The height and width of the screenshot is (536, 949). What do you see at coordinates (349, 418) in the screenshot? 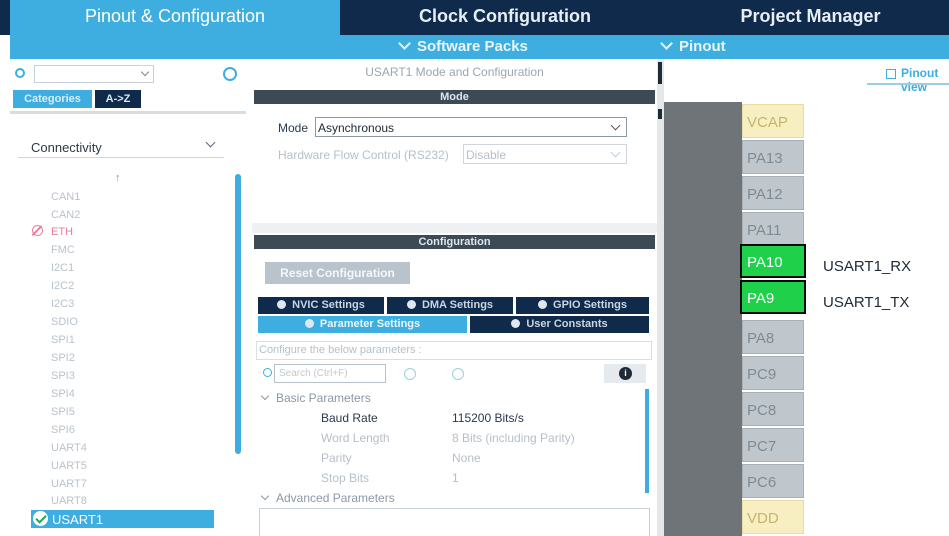
I see `param-name: Baud Rate` at bounding box center [349, 418].